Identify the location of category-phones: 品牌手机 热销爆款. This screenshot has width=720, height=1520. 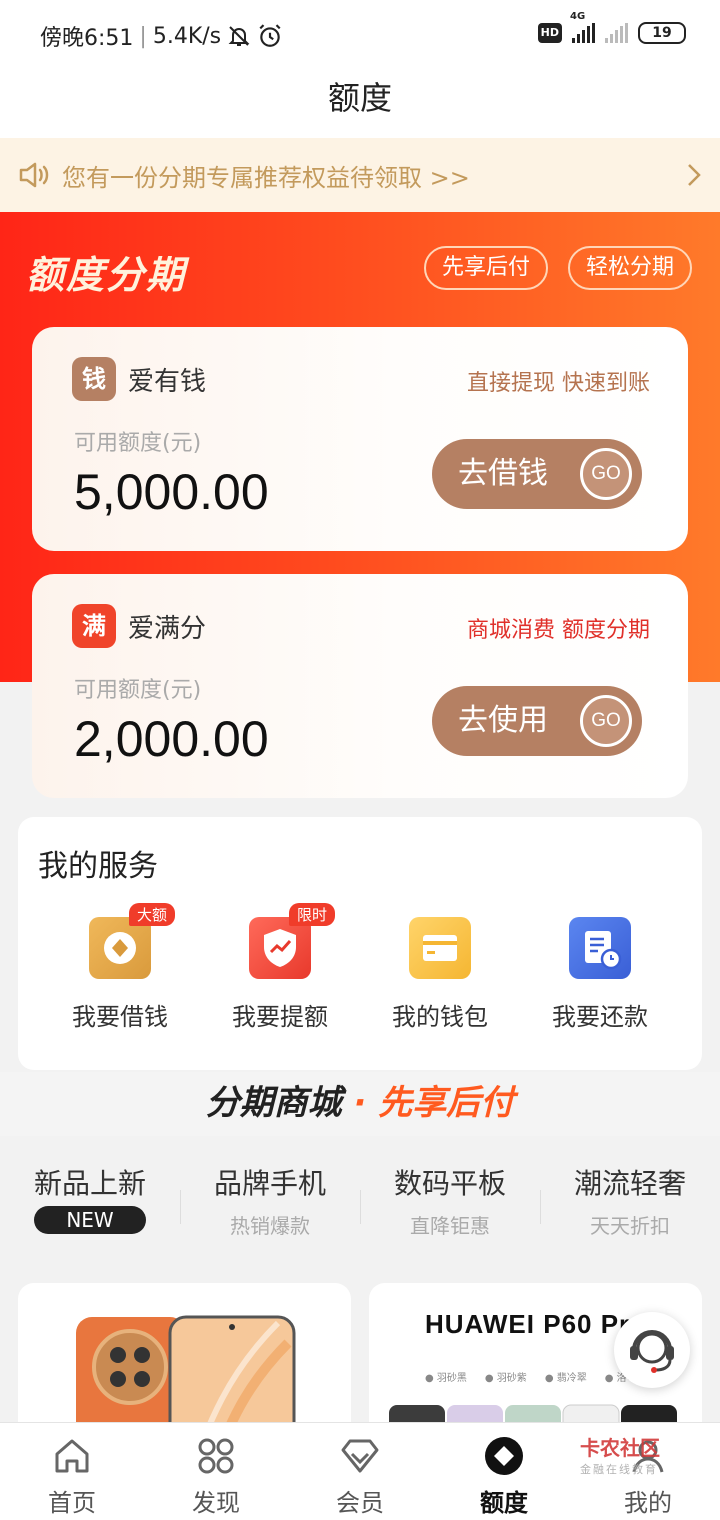
(270, 1200).